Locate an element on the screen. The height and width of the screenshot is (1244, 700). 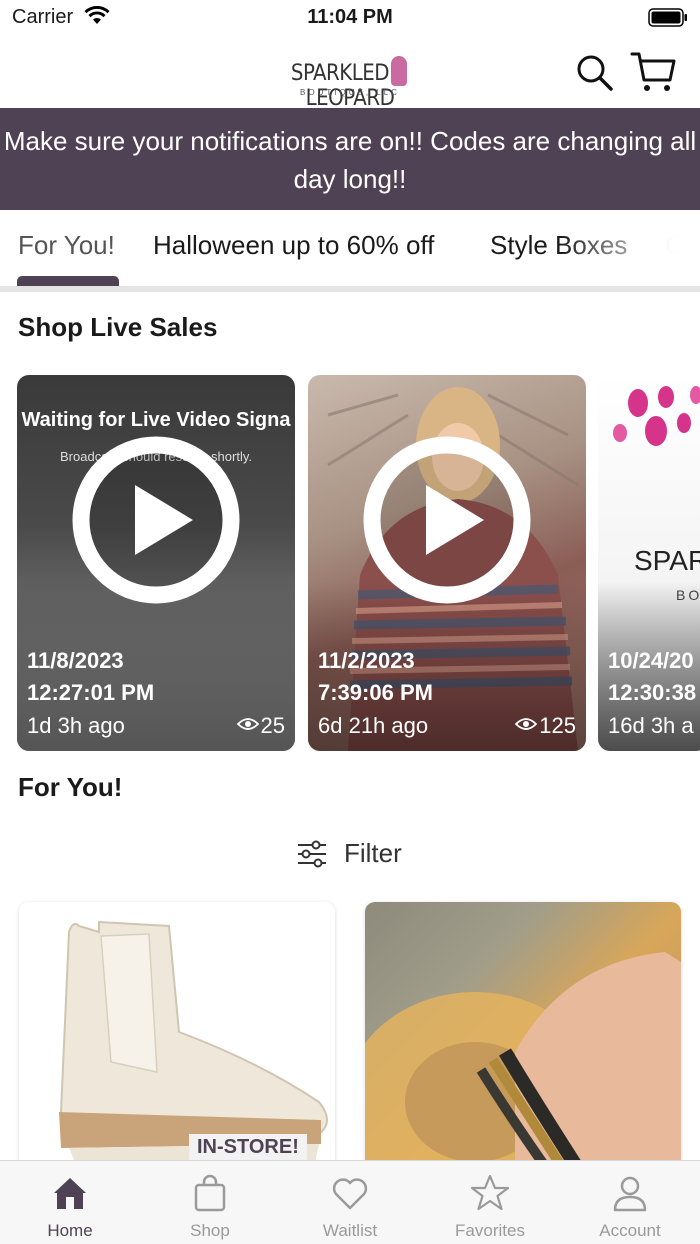
status-bar: Carrier 11:04 PM is located at coordinates (350, 18).